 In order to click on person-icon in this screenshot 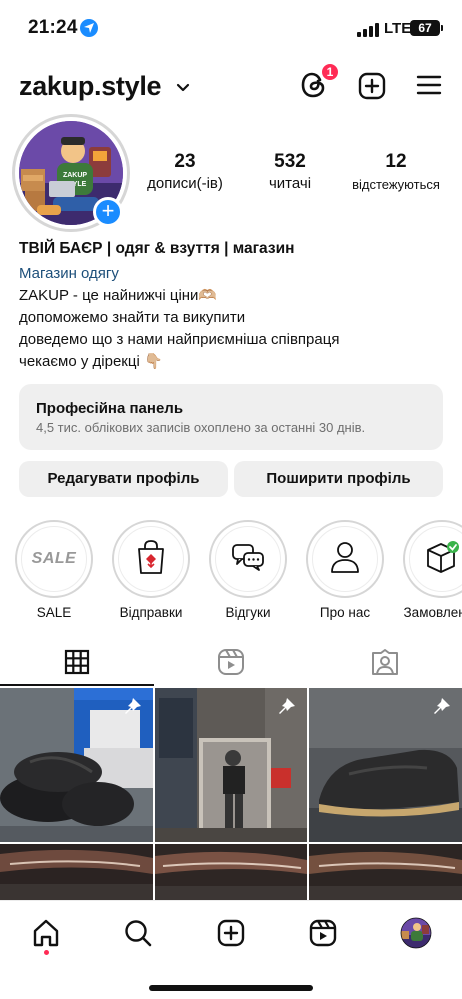, I will do `click(345, 559)`.